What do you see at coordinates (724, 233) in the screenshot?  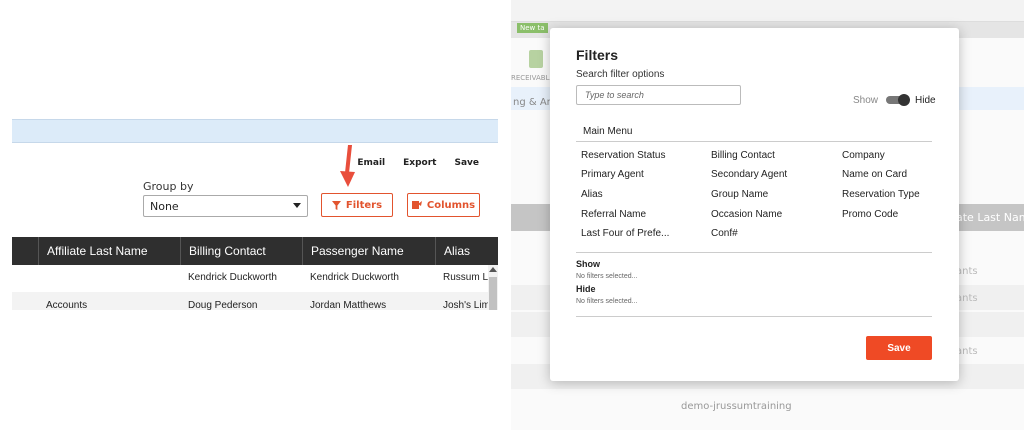 I see `filter-option-conf-number: Conf#` at bounding box center [724, 233].